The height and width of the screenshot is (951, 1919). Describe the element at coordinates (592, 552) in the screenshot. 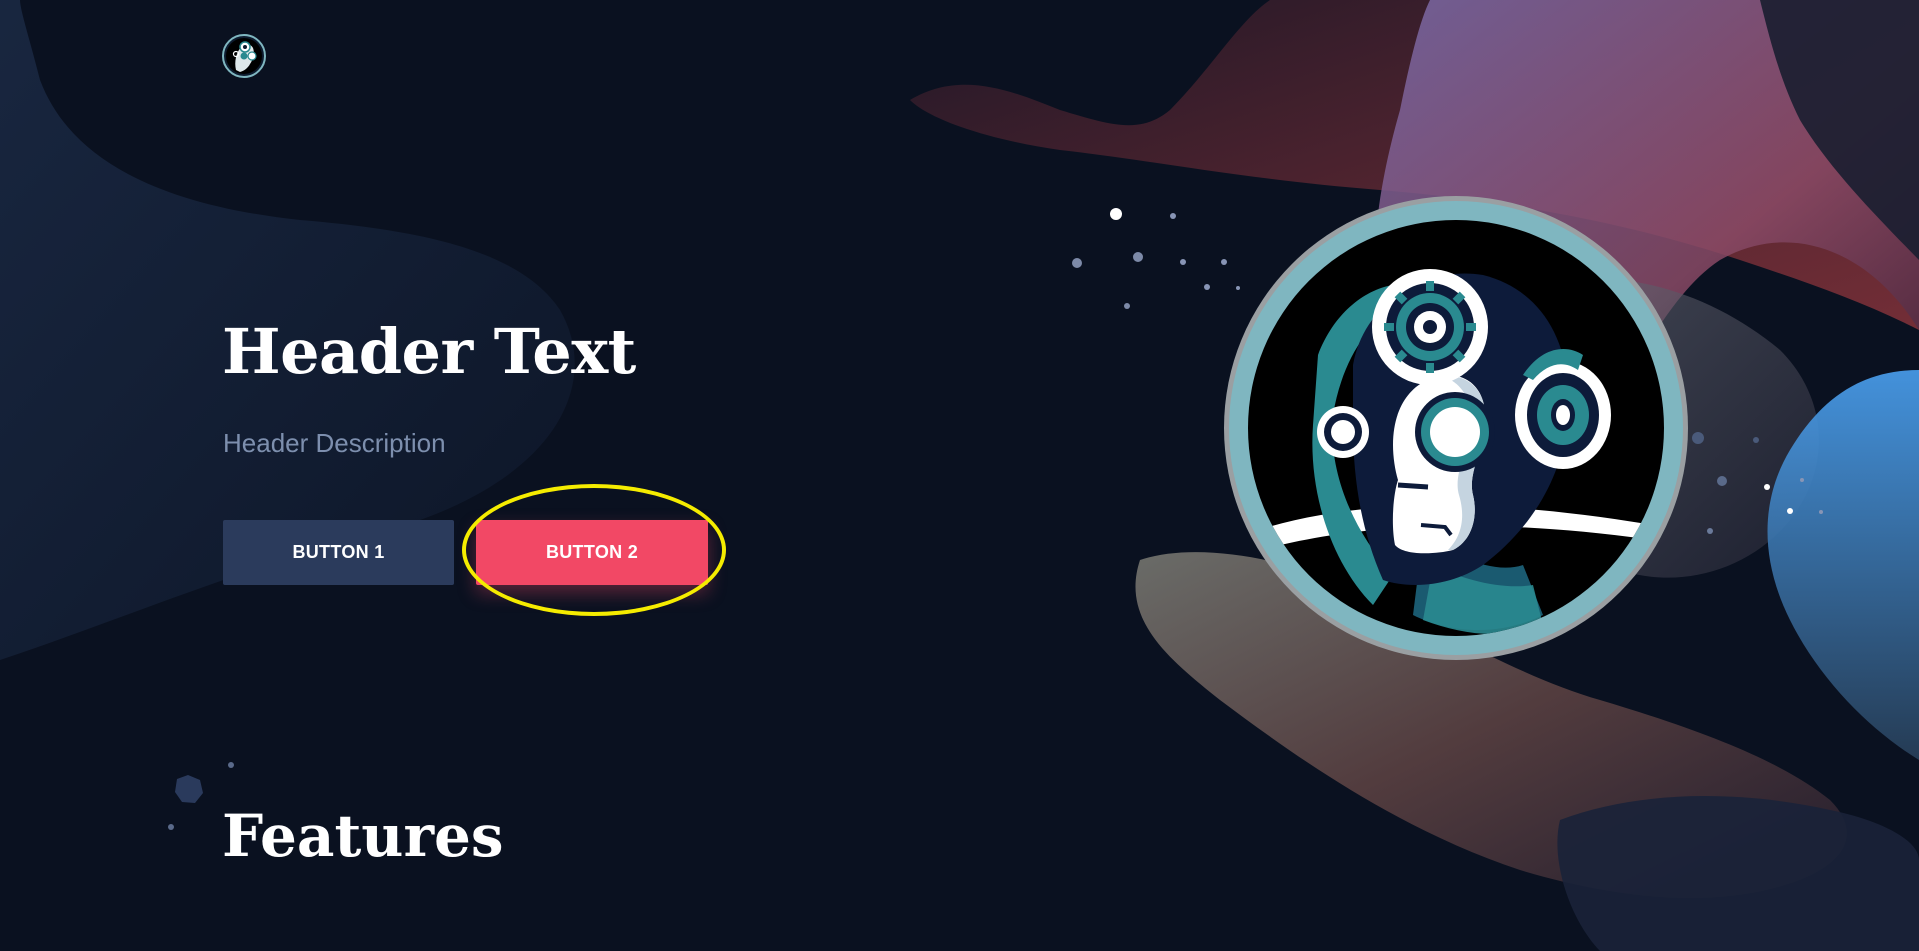

I see `button-2: BUTTON 2` at that location.